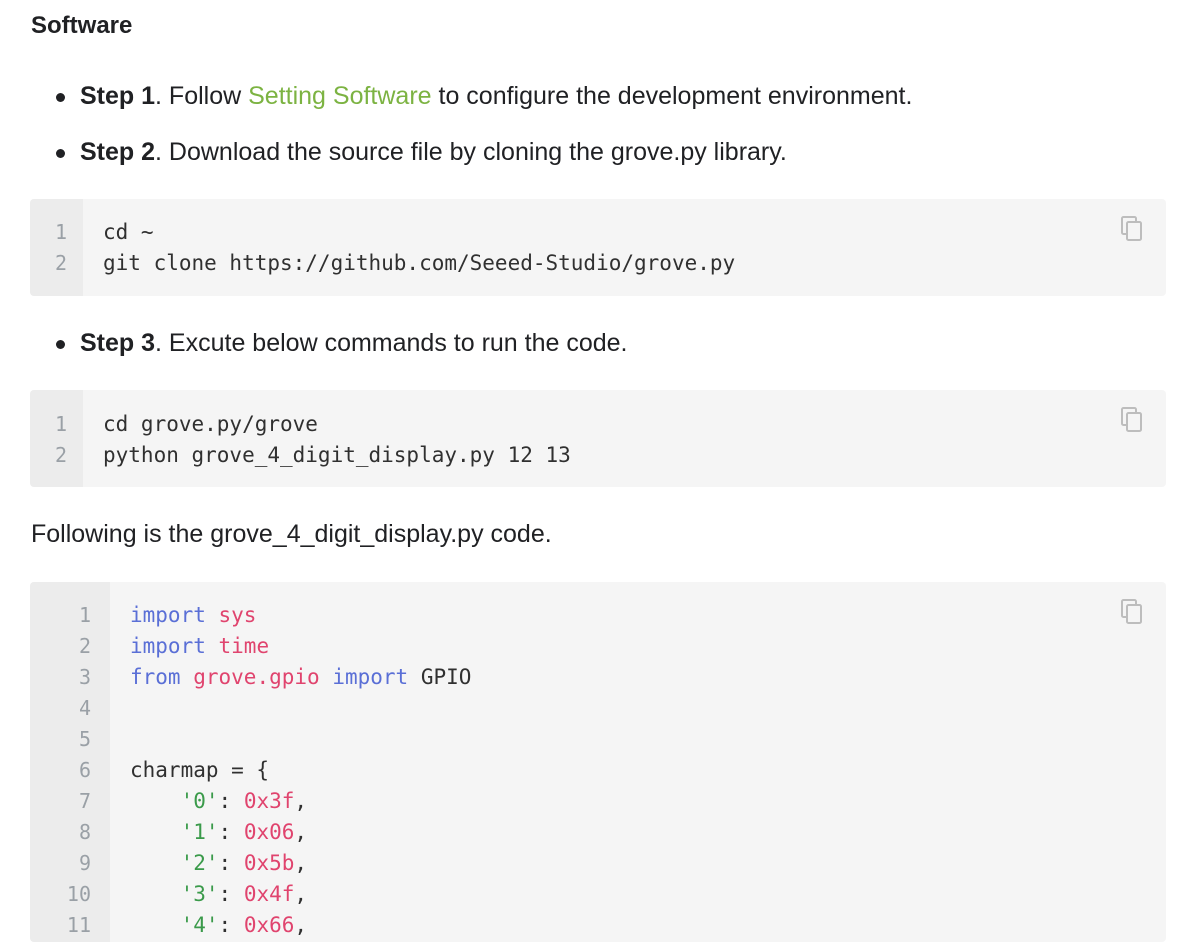 The height and width of the screenshot is (942, 1197). I want to click on code-line: import time, so click(199, 646).